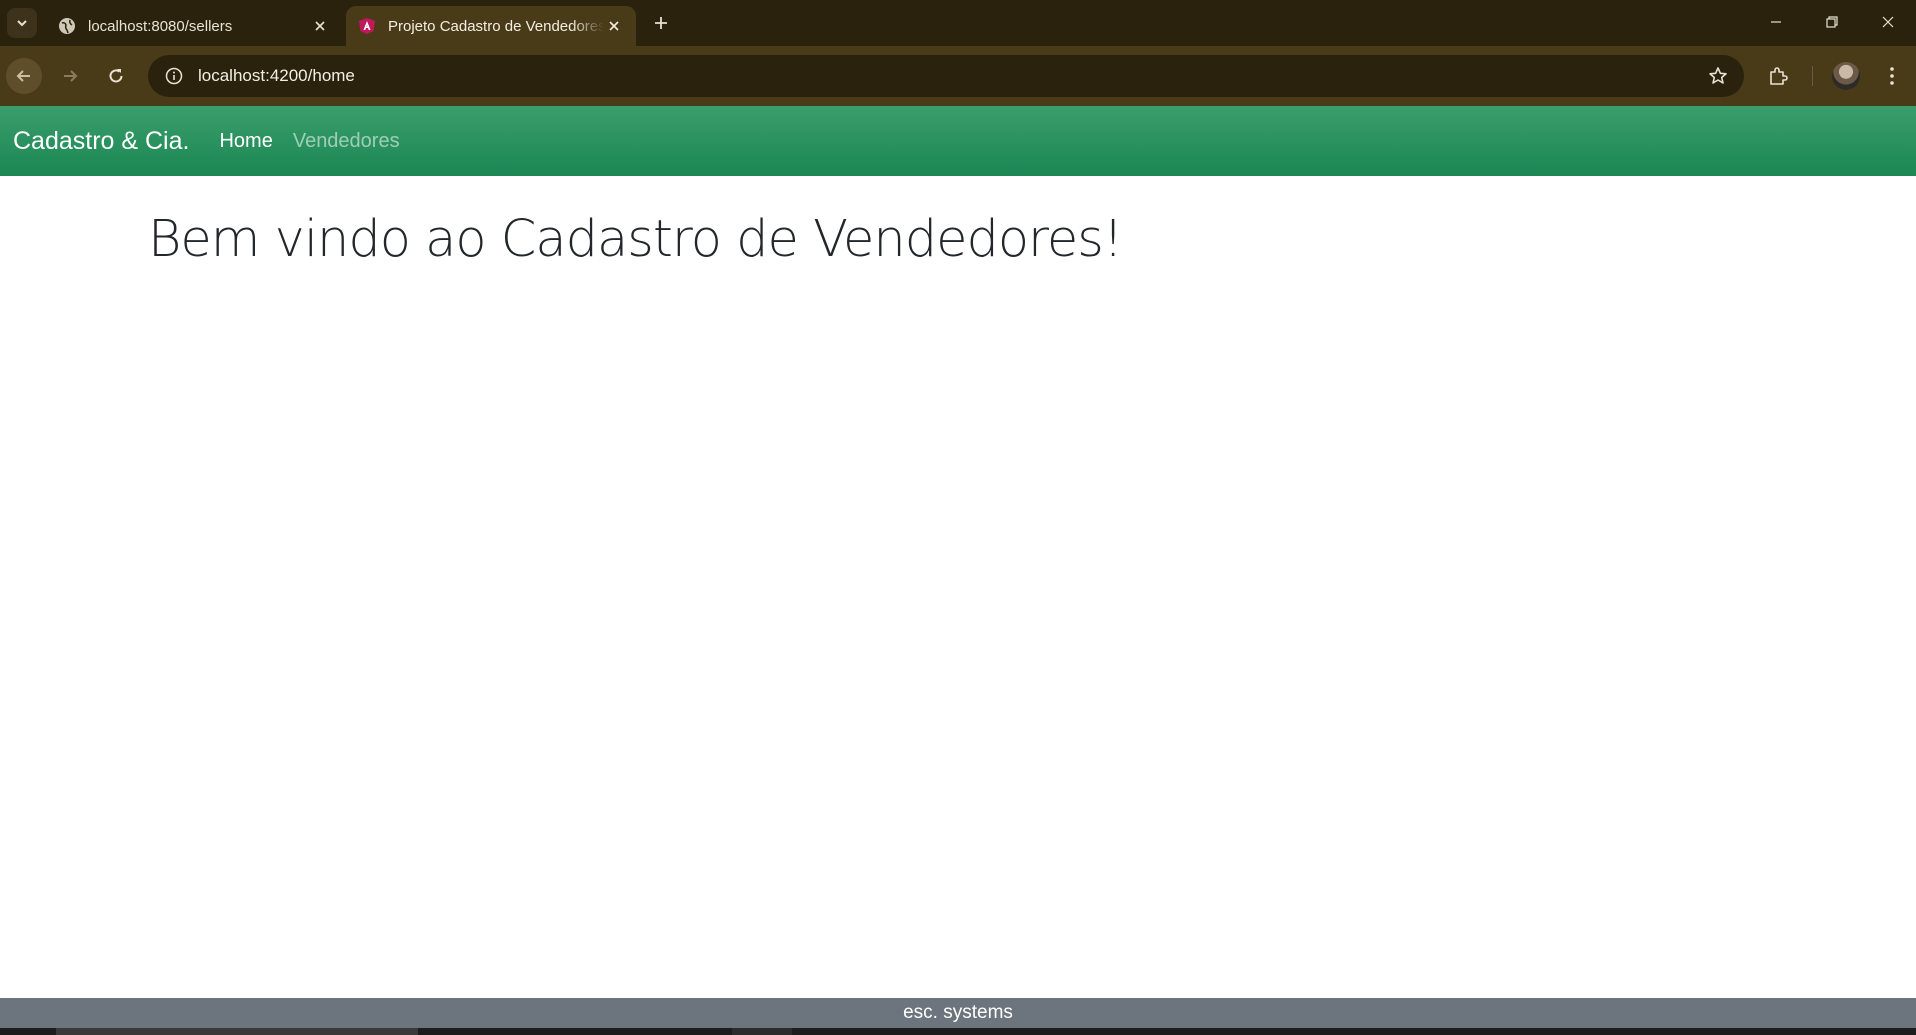 The height and width of the screenshot is (1035, 1916). I want to click on extensions-icon, so click(1778, 76).